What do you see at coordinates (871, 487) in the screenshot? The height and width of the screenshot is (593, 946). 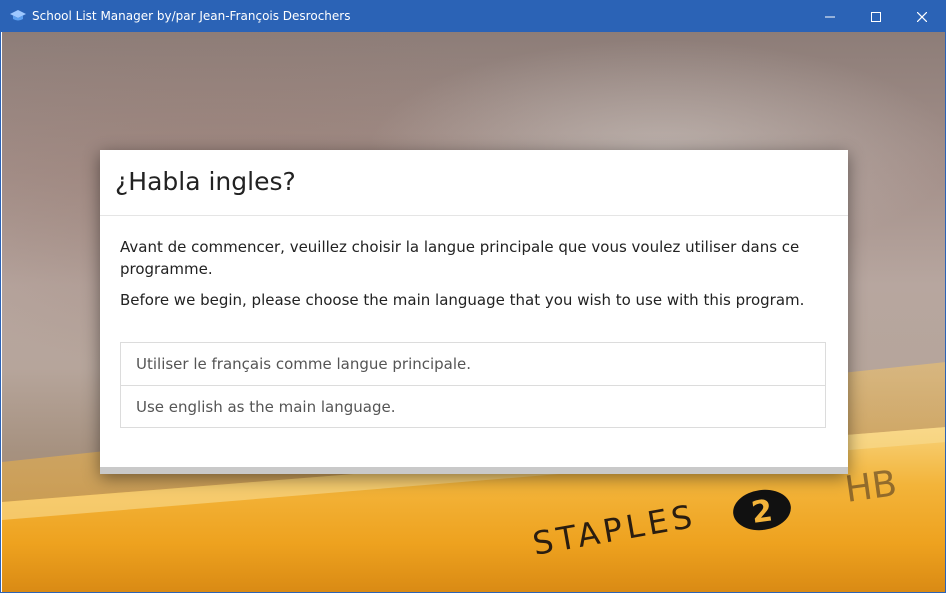 I see `pencil-grade-text: HB` at bounding box center [871, 487].